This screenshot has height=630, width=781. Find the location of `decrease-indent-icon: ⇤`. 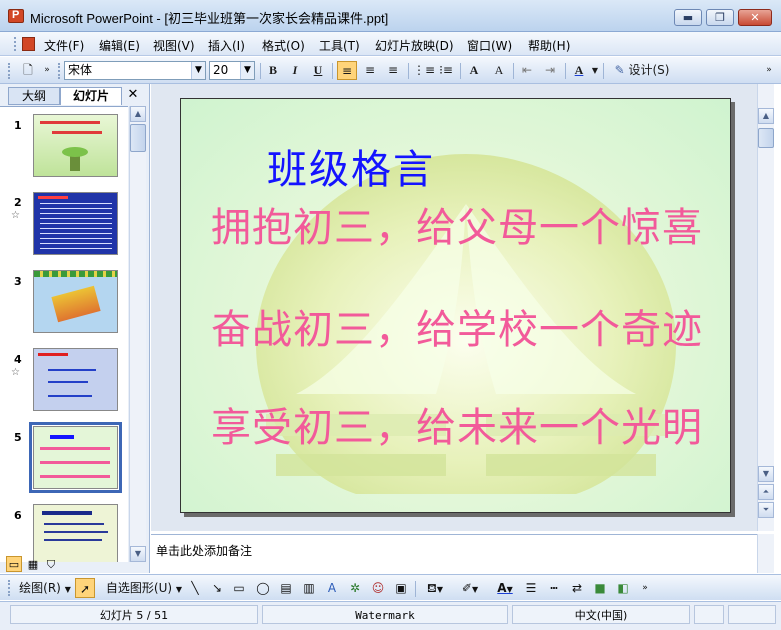

decrease-indent-icon: ⇤ is located at coordinates (527, 70).